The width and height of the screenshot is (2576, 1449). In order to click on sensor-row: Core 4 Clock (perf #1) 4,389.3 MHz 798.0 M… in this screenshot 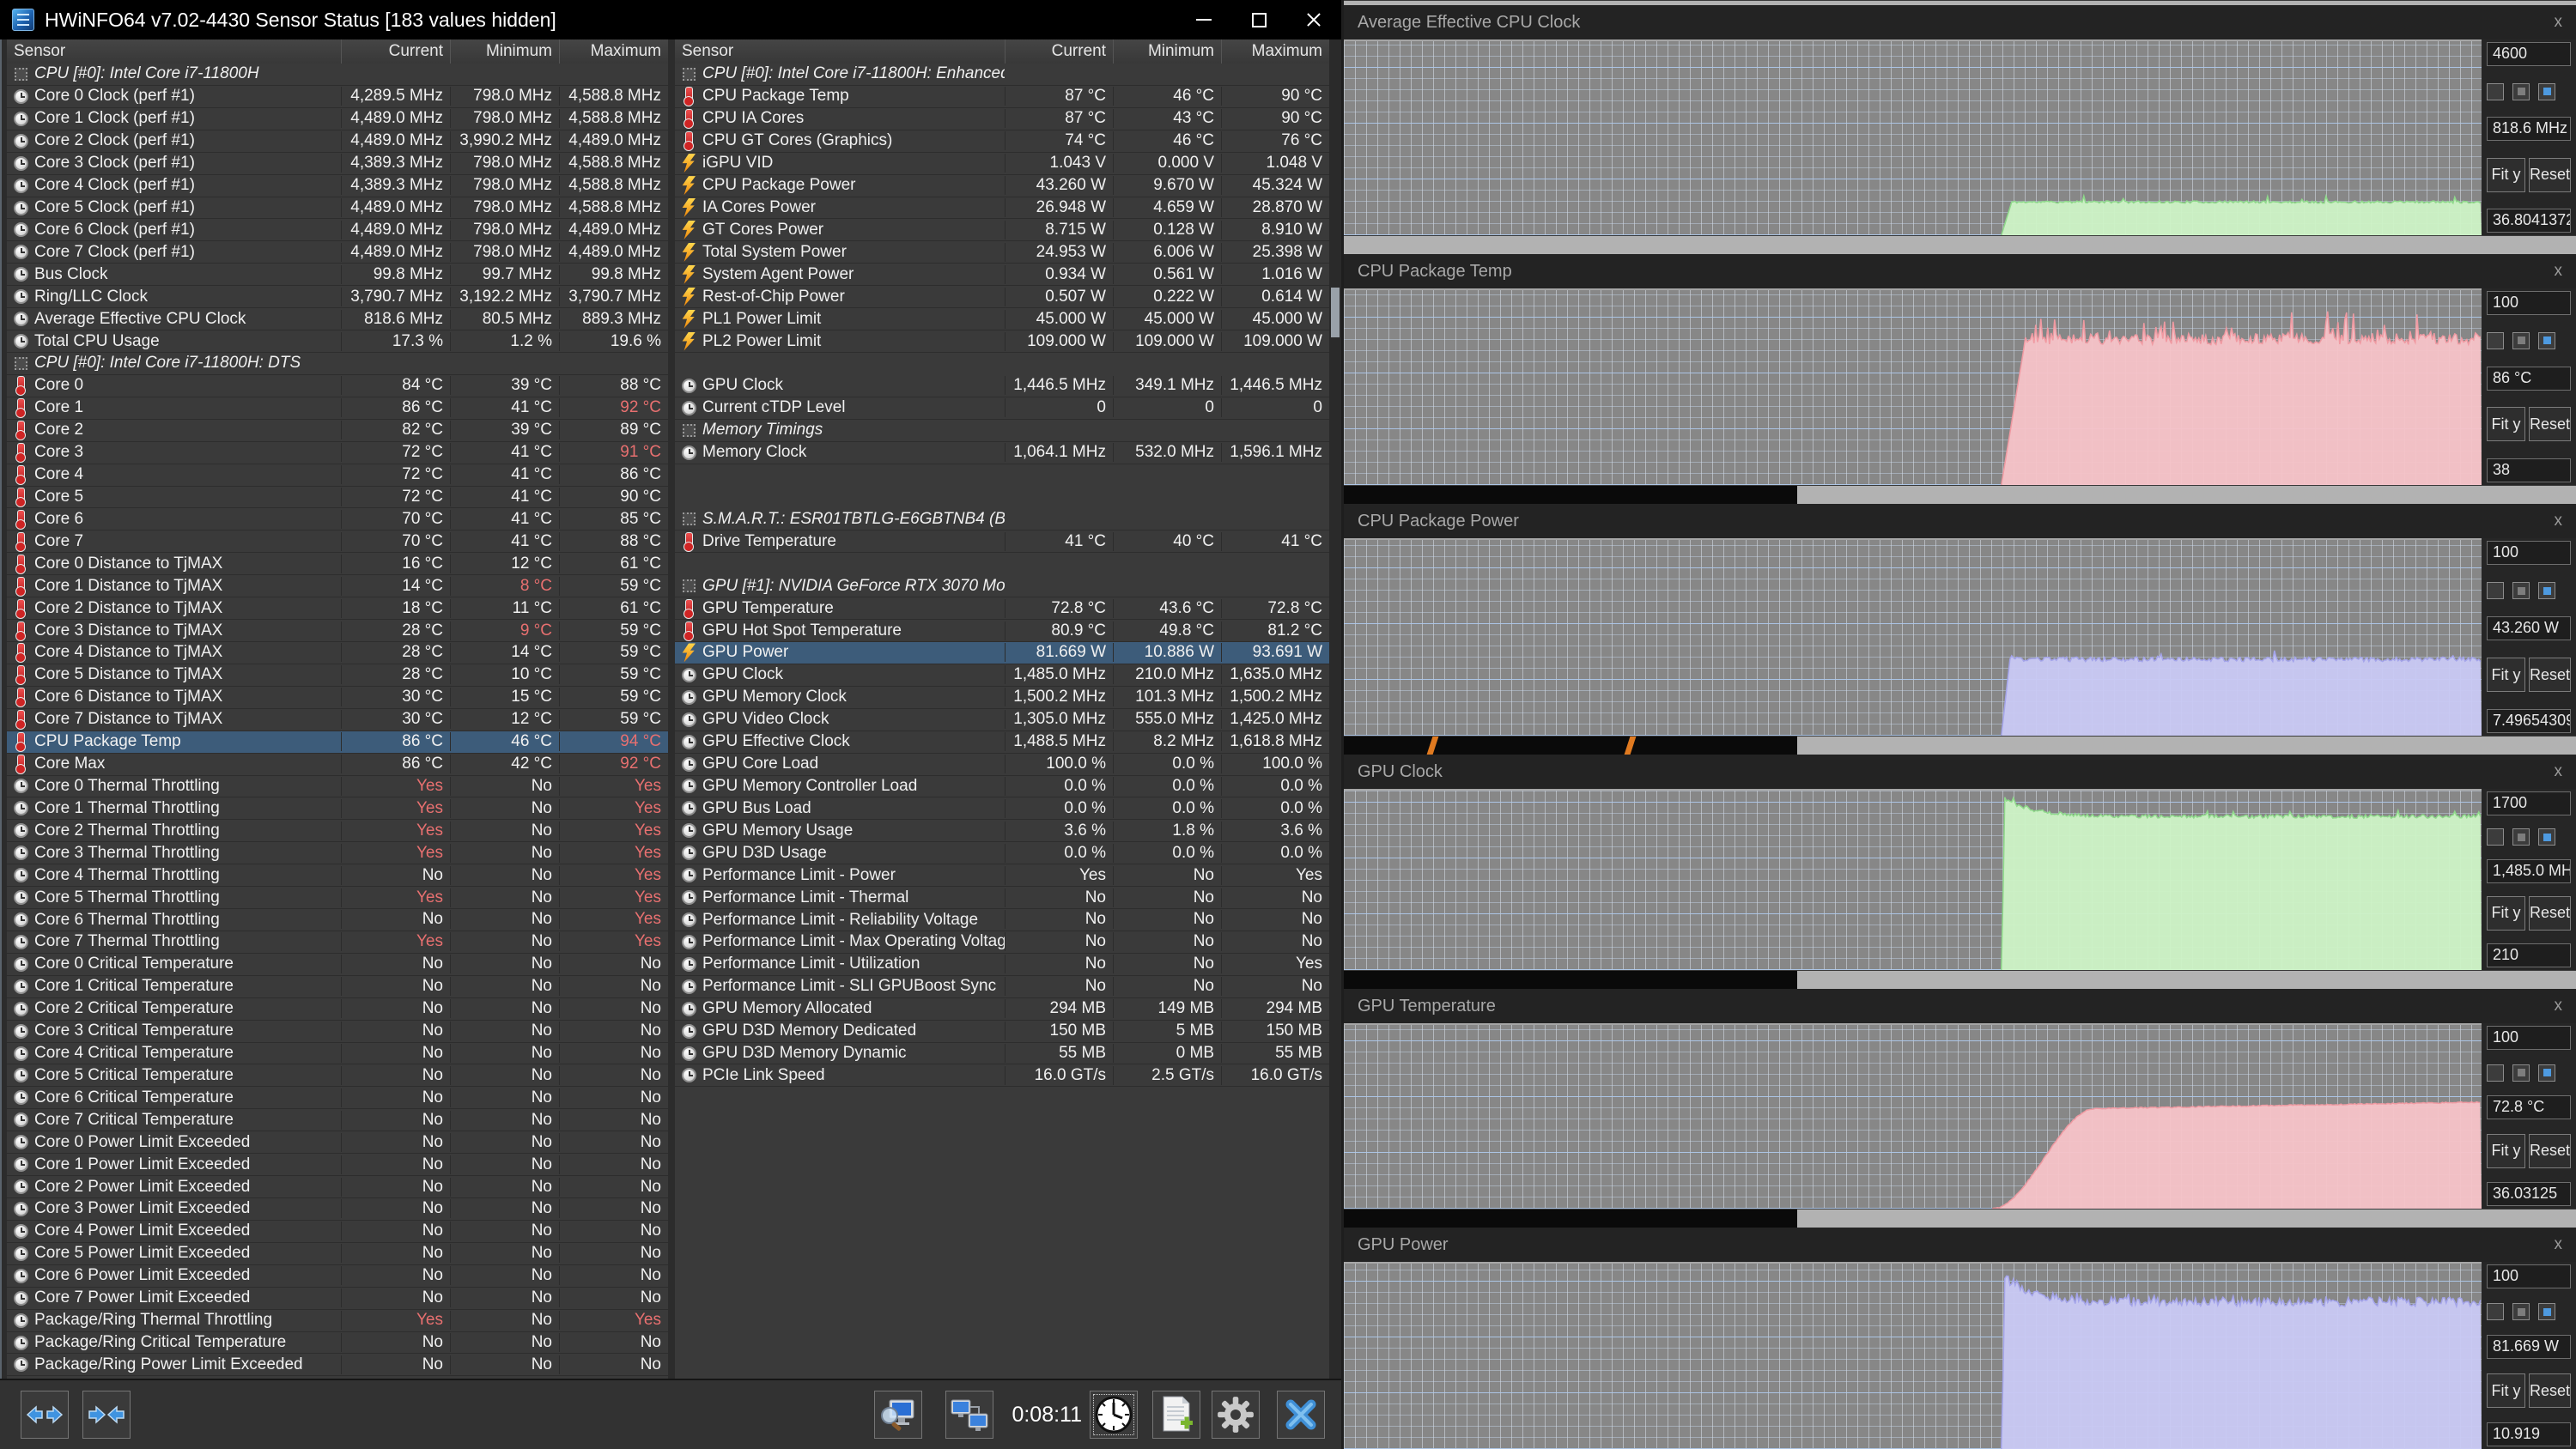, I will do `click(337, 185)`.